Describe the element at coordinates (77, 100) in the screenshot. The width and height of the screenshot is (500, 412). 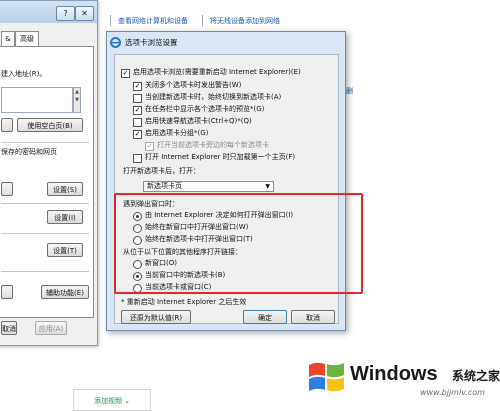
I see `homepage-scrollbar: ▲ ▼` at that location.